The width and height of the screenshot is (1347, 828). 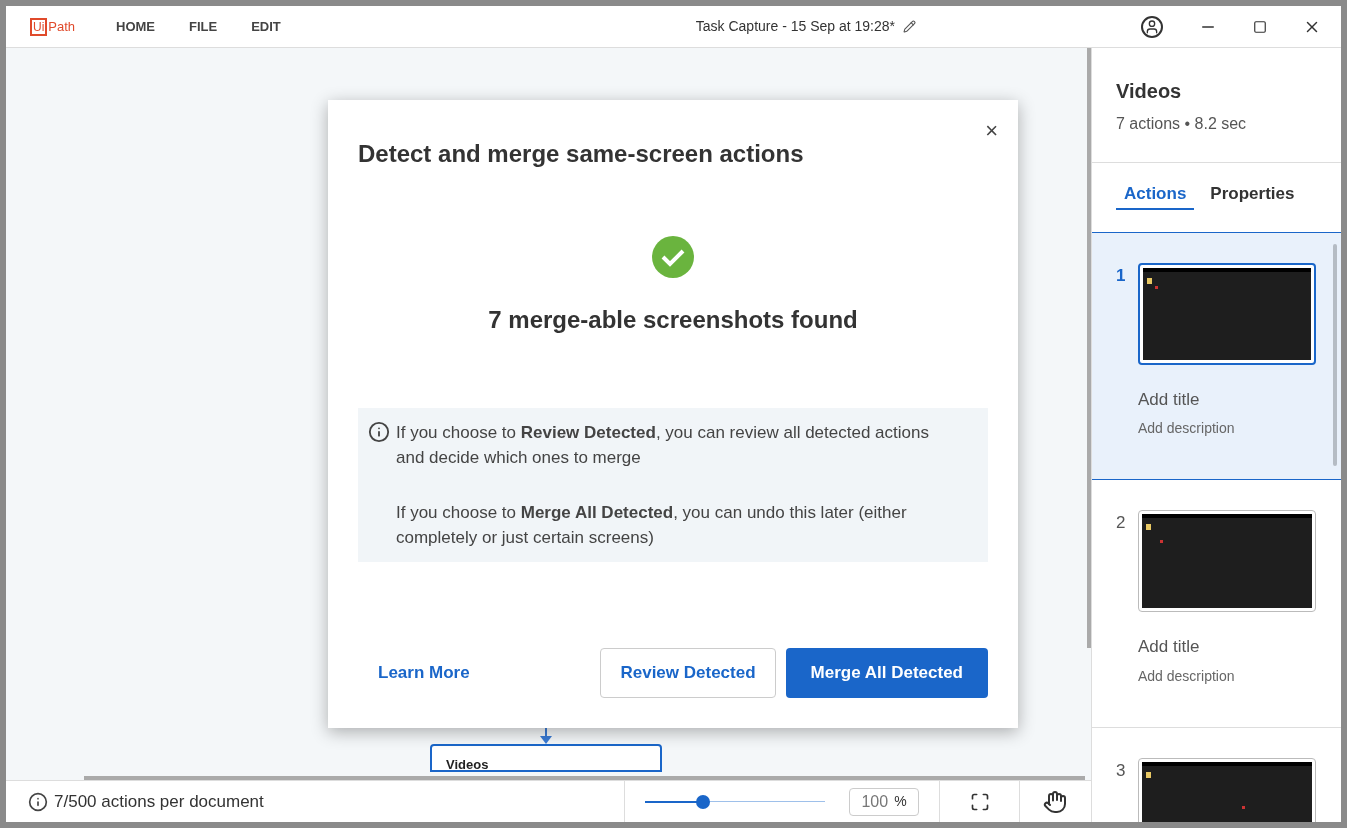 I want to click on pan-hand-icon, so click(x=1054, y=801).